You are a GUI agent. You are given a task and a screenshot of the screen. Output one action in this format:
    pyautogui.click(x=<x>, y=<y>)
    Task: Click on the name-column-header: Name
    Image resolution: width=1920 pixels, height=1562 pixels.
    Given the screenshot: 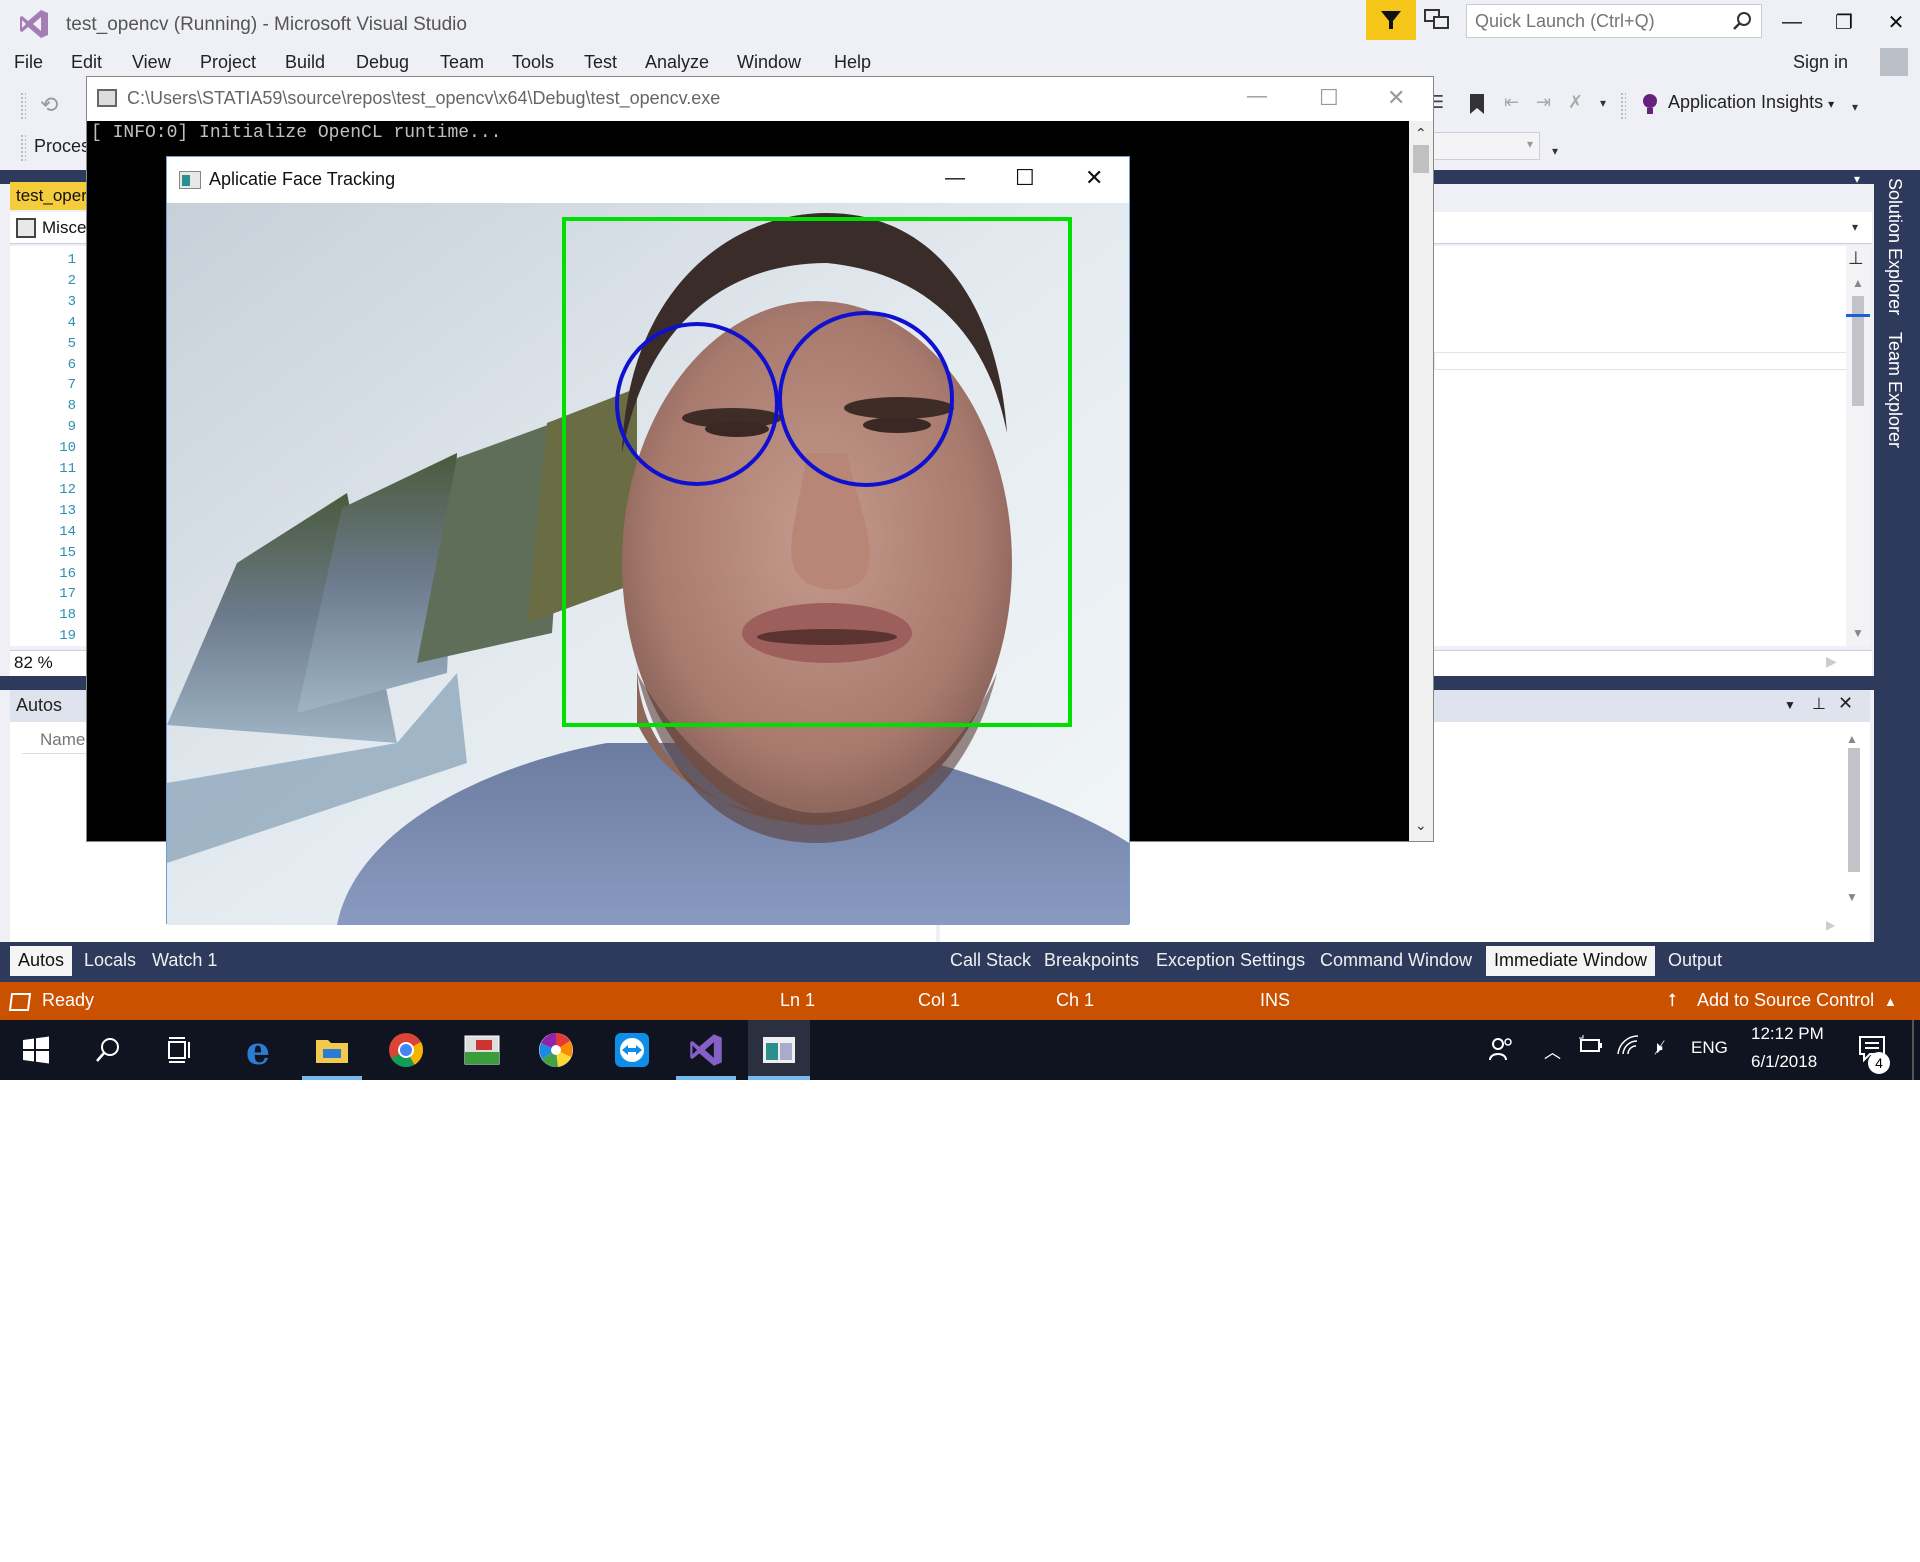 What is the action you would take?
    pyautogui.click(x=62, y=740)
    